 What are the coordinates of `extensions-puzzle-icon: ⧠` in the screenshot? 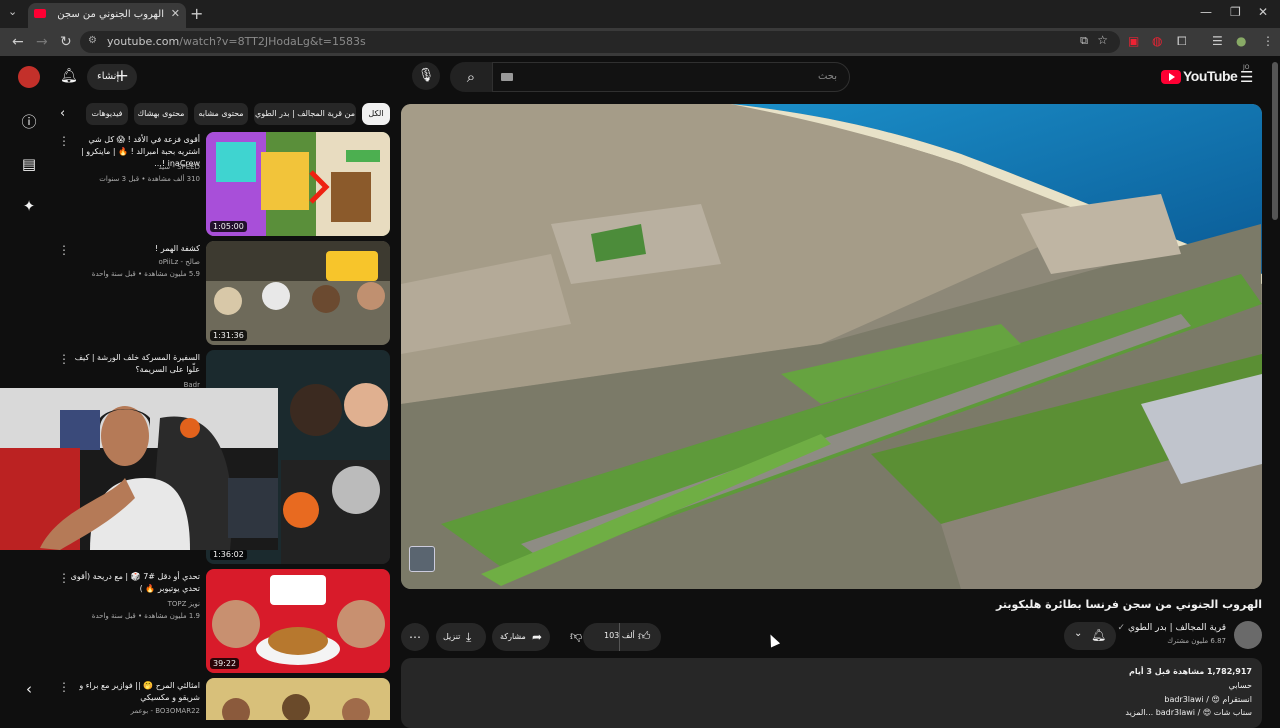 It's located at (1182, 41).